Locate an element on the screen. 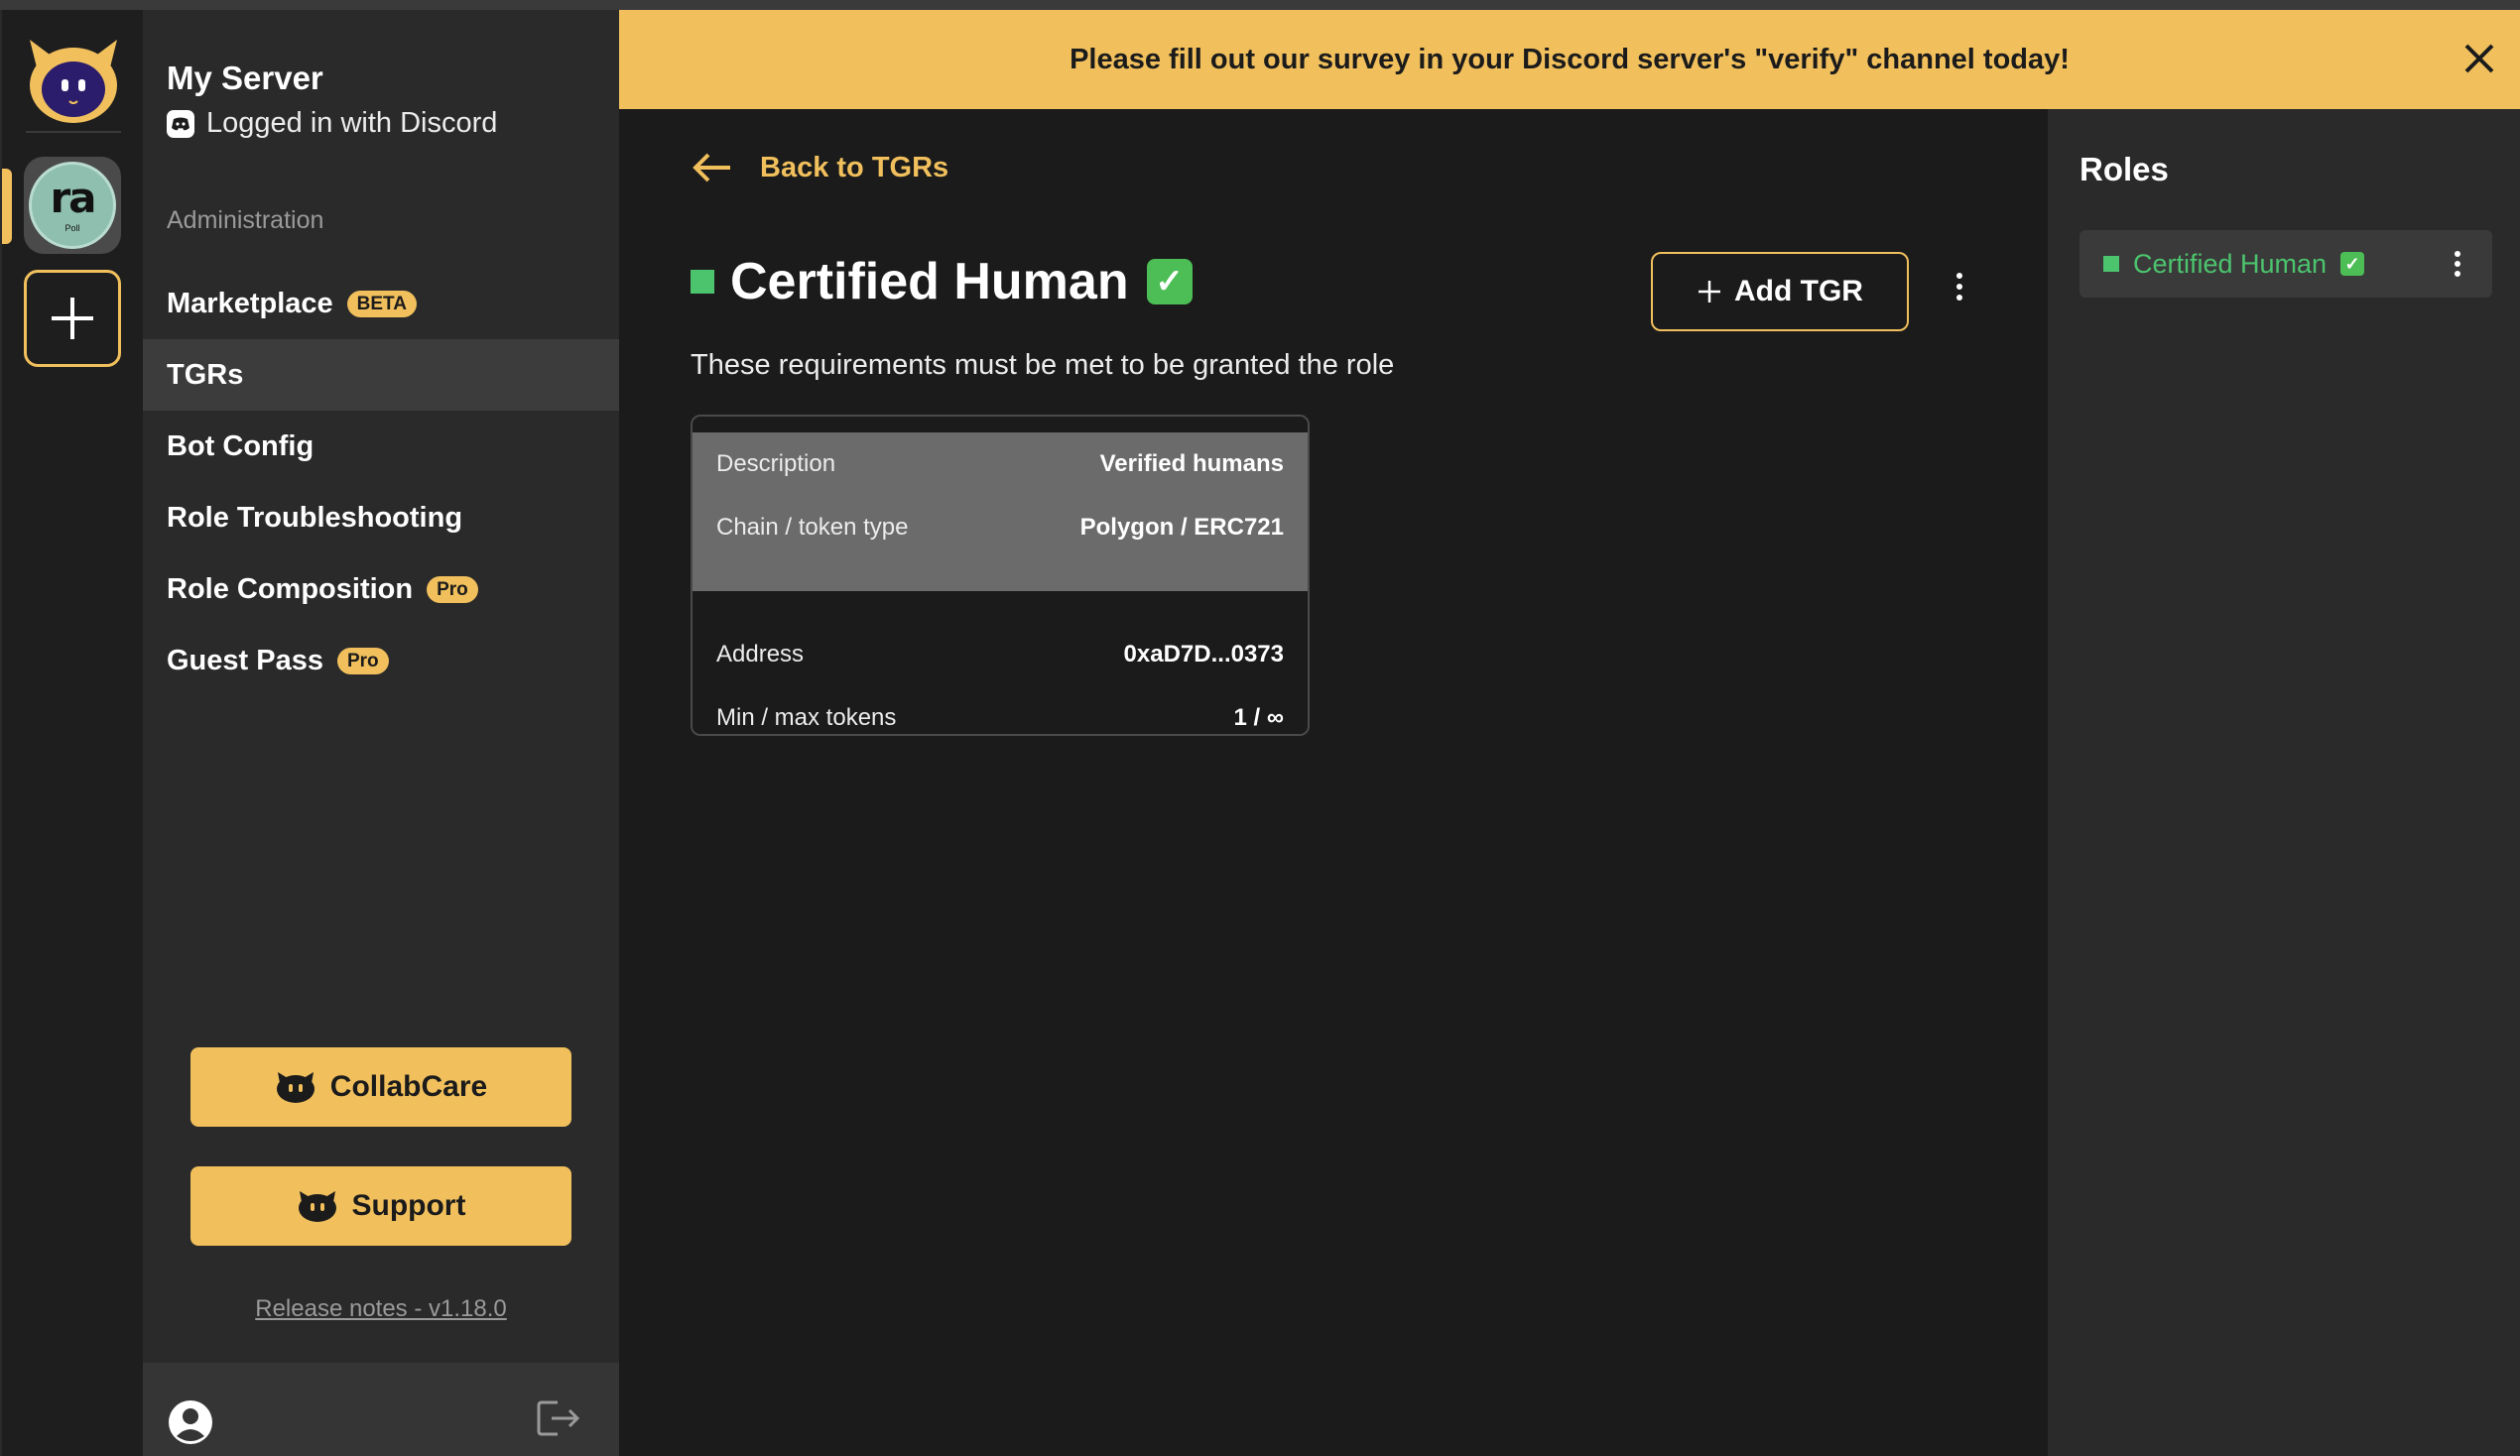 Image resolution: width=2520 pixels, height=1456 pixels. page-title: Certified Human is located at coordinates (929, 281).